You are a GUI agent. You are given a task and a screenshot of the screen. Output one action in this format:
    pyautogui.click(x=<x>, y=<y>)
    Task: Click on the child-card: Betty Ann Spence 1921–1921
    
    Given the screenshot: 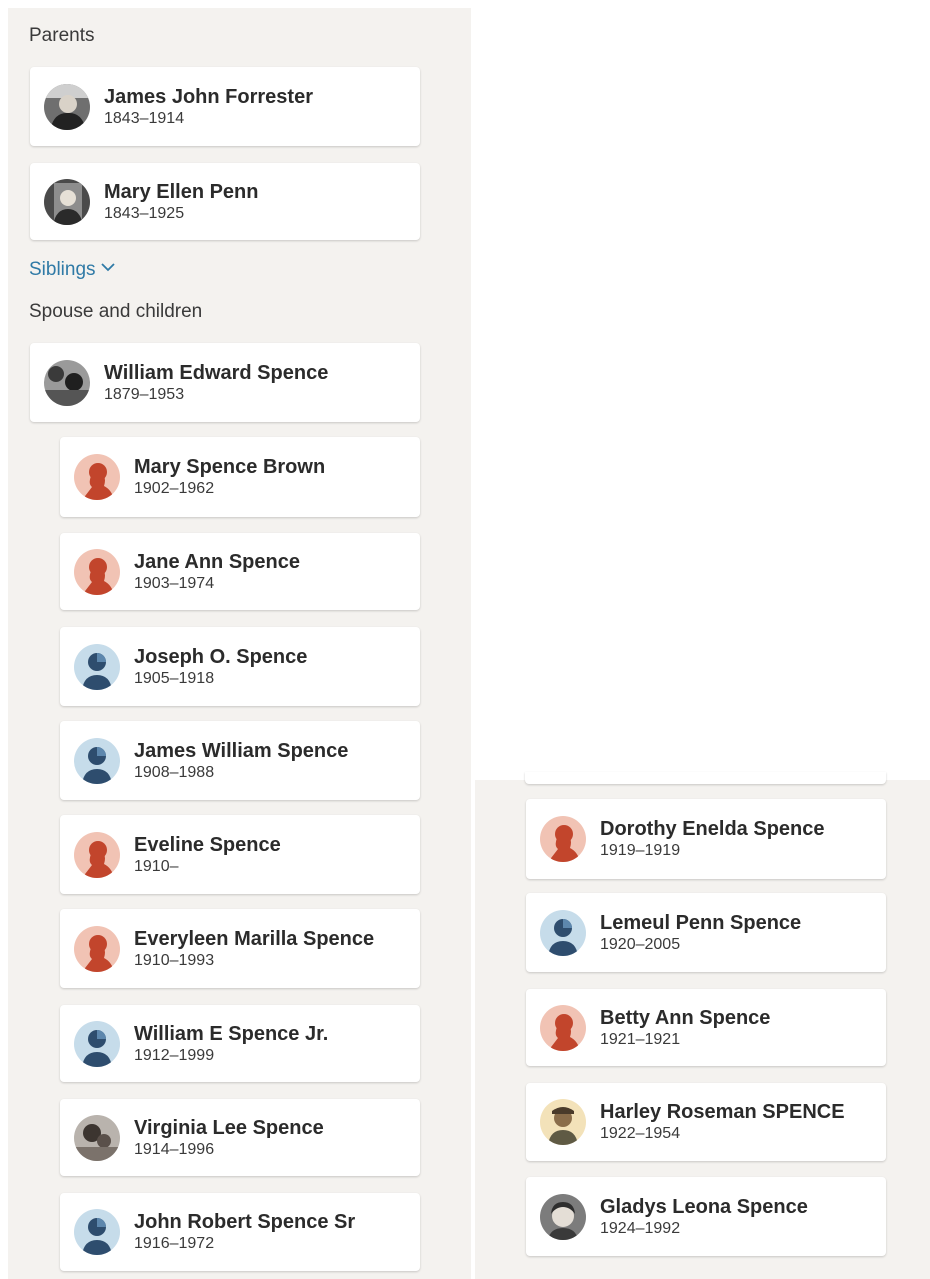 What is the action you would take?
    pyautogui.click(x=706, y=1027)
    